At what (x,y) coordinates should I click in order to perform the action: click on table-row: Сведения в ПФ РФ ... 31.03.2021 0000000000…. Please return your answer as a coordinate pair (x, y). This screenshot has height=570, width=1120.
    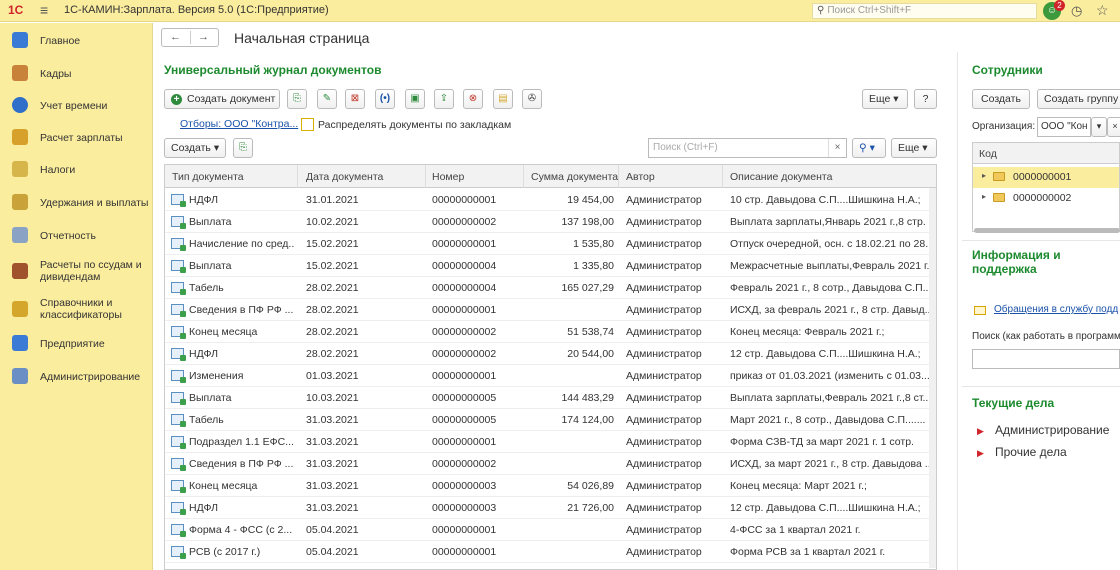
    Looking at the image, I should click on (550, 464).